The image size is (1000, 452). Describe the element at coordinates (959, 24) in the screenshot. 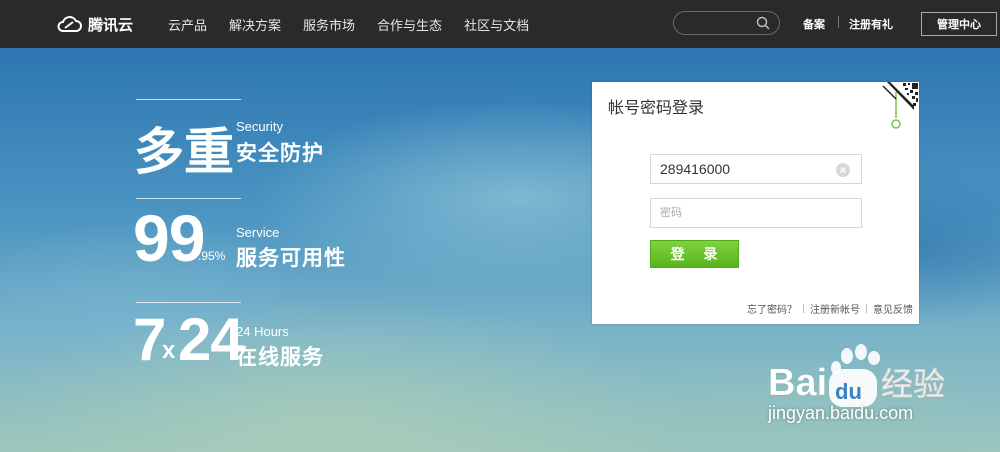

I see `console-button: 管理中心` at that location.